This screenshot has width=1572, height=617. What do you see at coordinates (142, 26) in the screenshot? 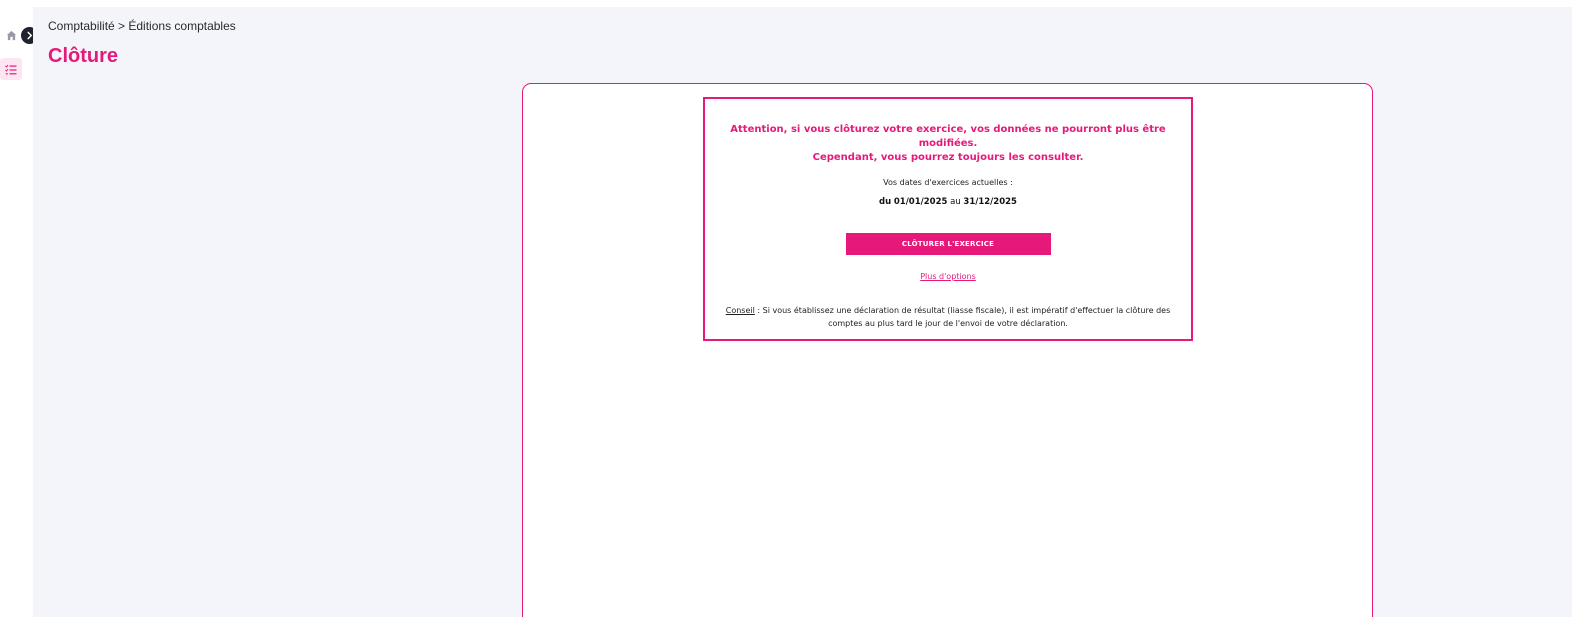
I see `breadcrumb: Comptabilité > Éditions comptables` at bounding box center [142, 26].